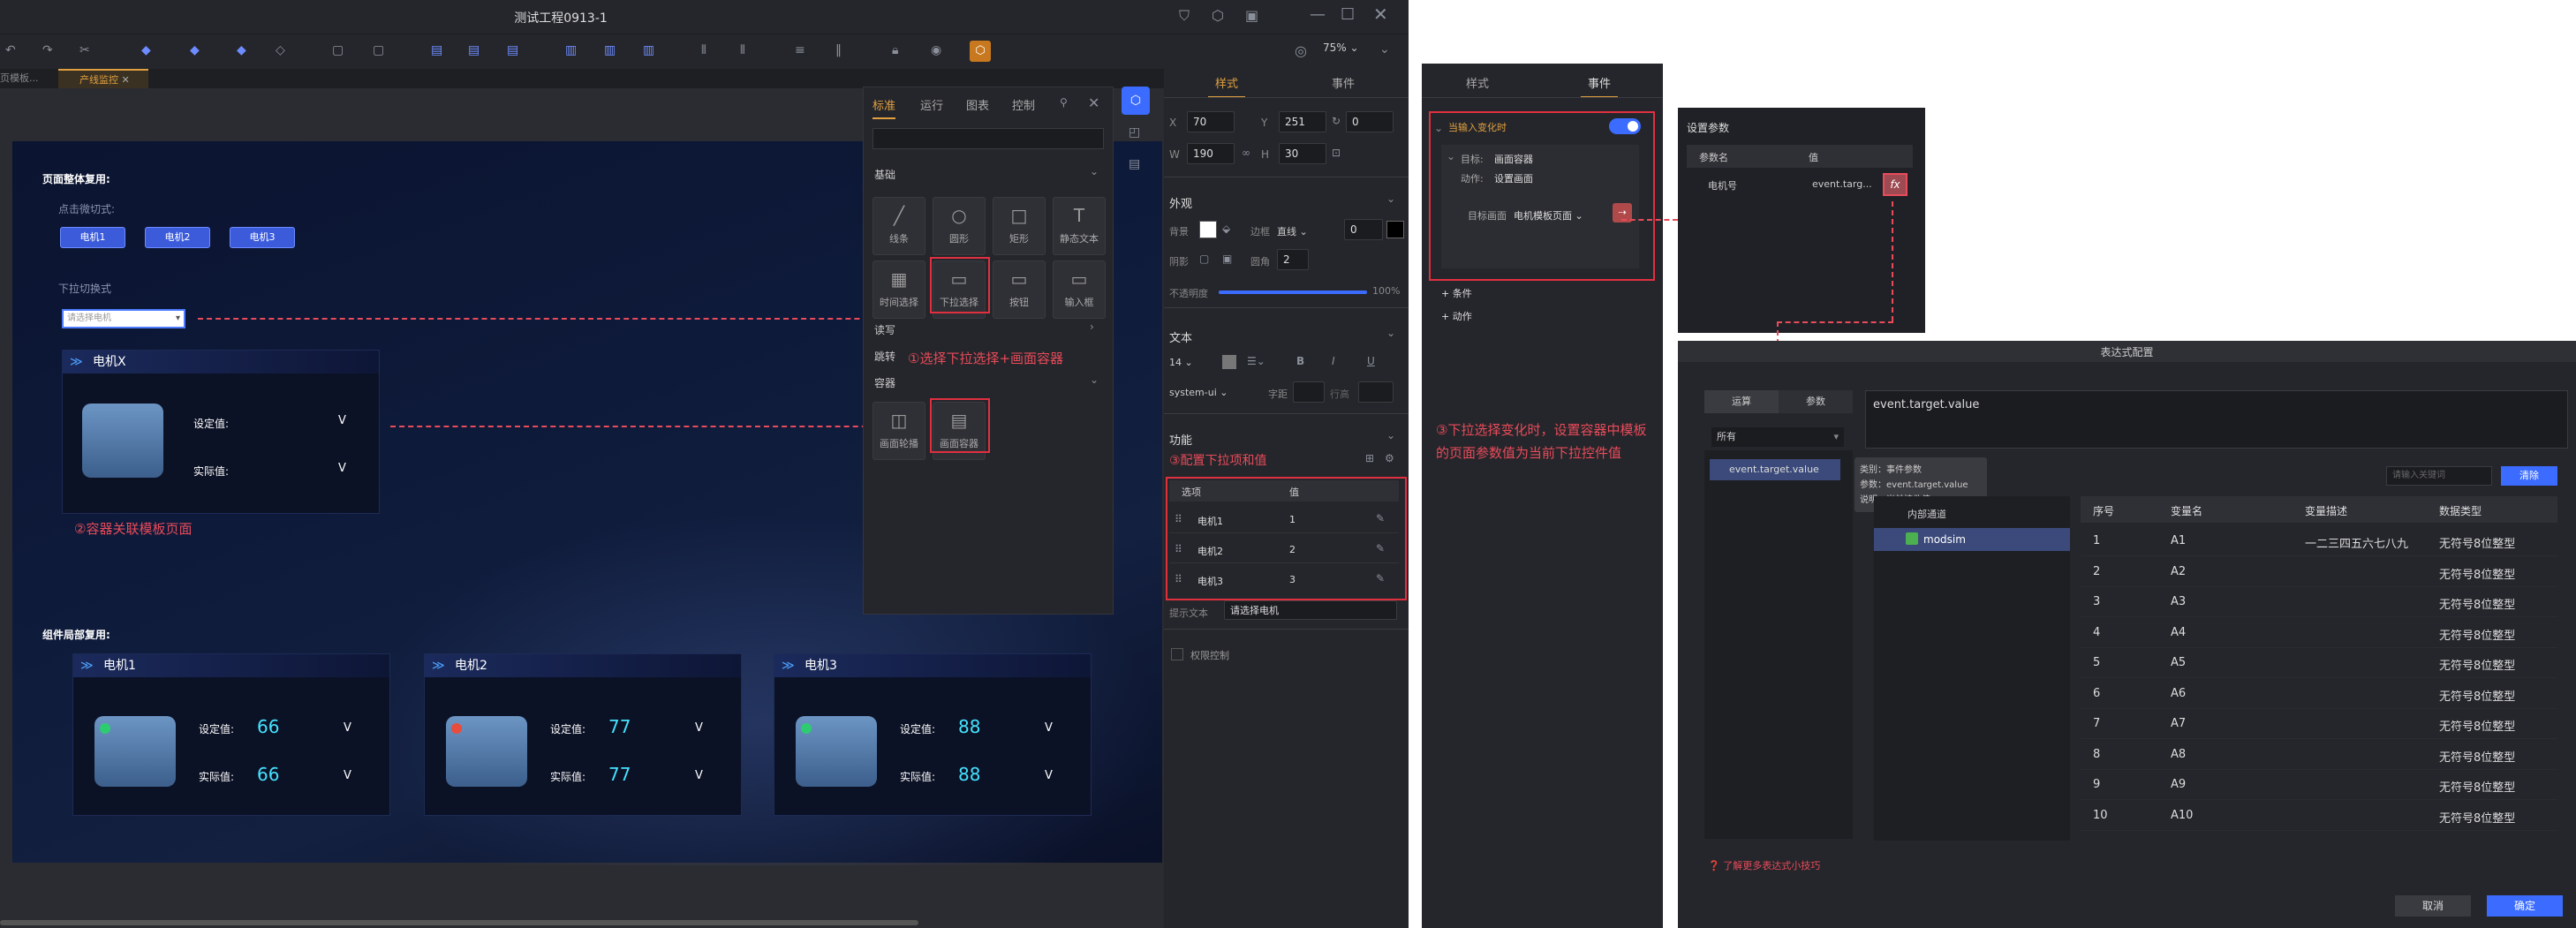 This screenshot has height=928, width=2576. I want to click on table-row: 3 A3 无符号8位整型, so click(2319, 602).